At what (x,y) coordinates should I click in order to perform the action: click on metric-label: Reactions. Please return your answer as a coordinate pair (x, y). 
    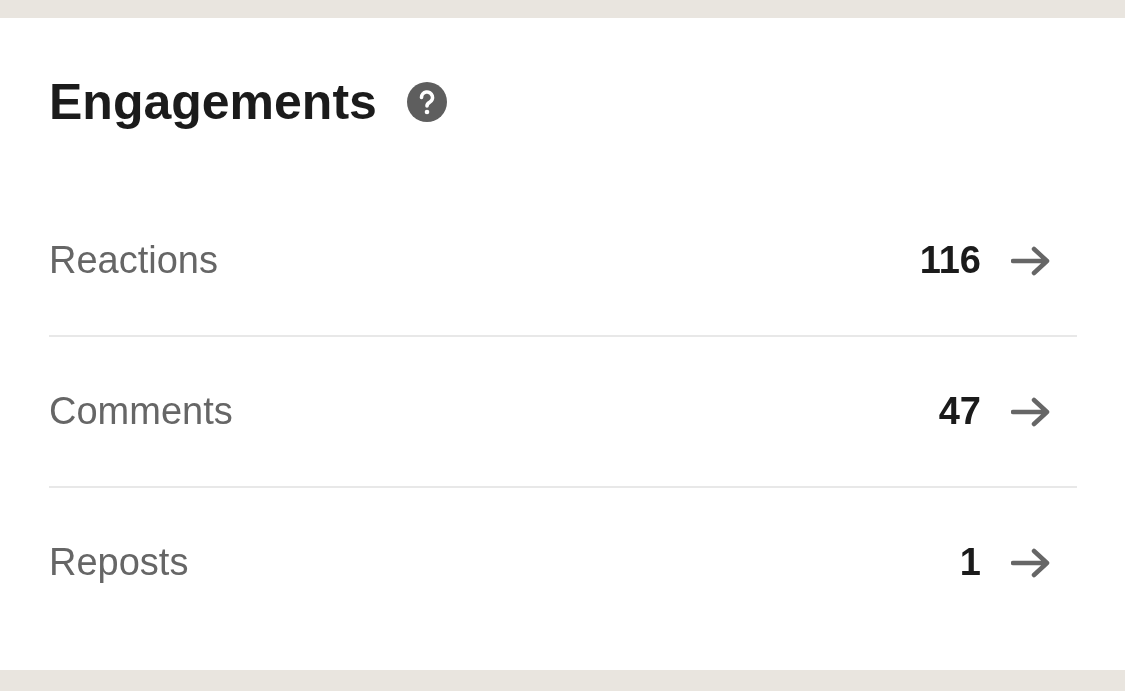
    Looking at the image, I should click on (134, 260).